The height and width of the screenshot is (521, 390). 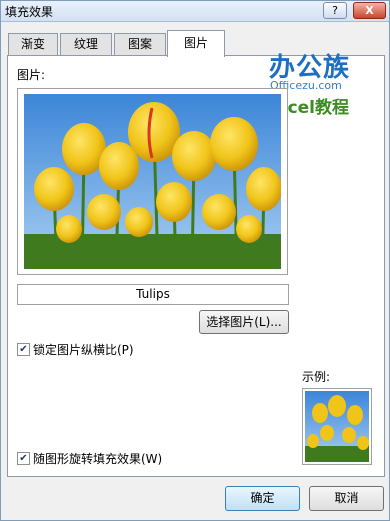 I want to click on sample-picture, so click(x=337, y=426).